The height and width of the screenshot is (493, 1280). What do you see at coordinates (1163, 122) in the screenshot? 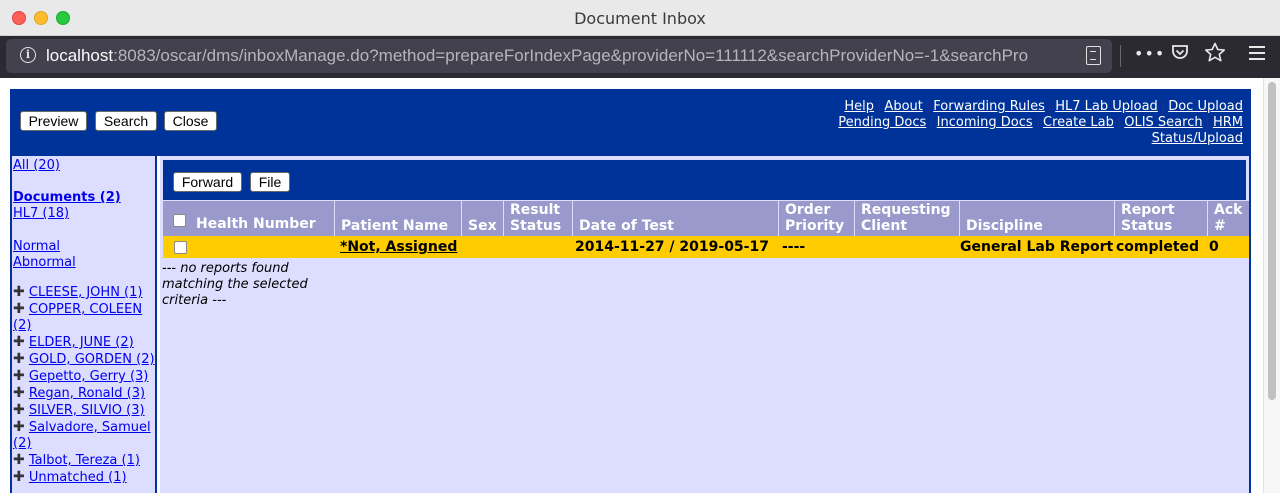
I see `olis-search-link: OLIS Search` at bounding box center [1163, 122].